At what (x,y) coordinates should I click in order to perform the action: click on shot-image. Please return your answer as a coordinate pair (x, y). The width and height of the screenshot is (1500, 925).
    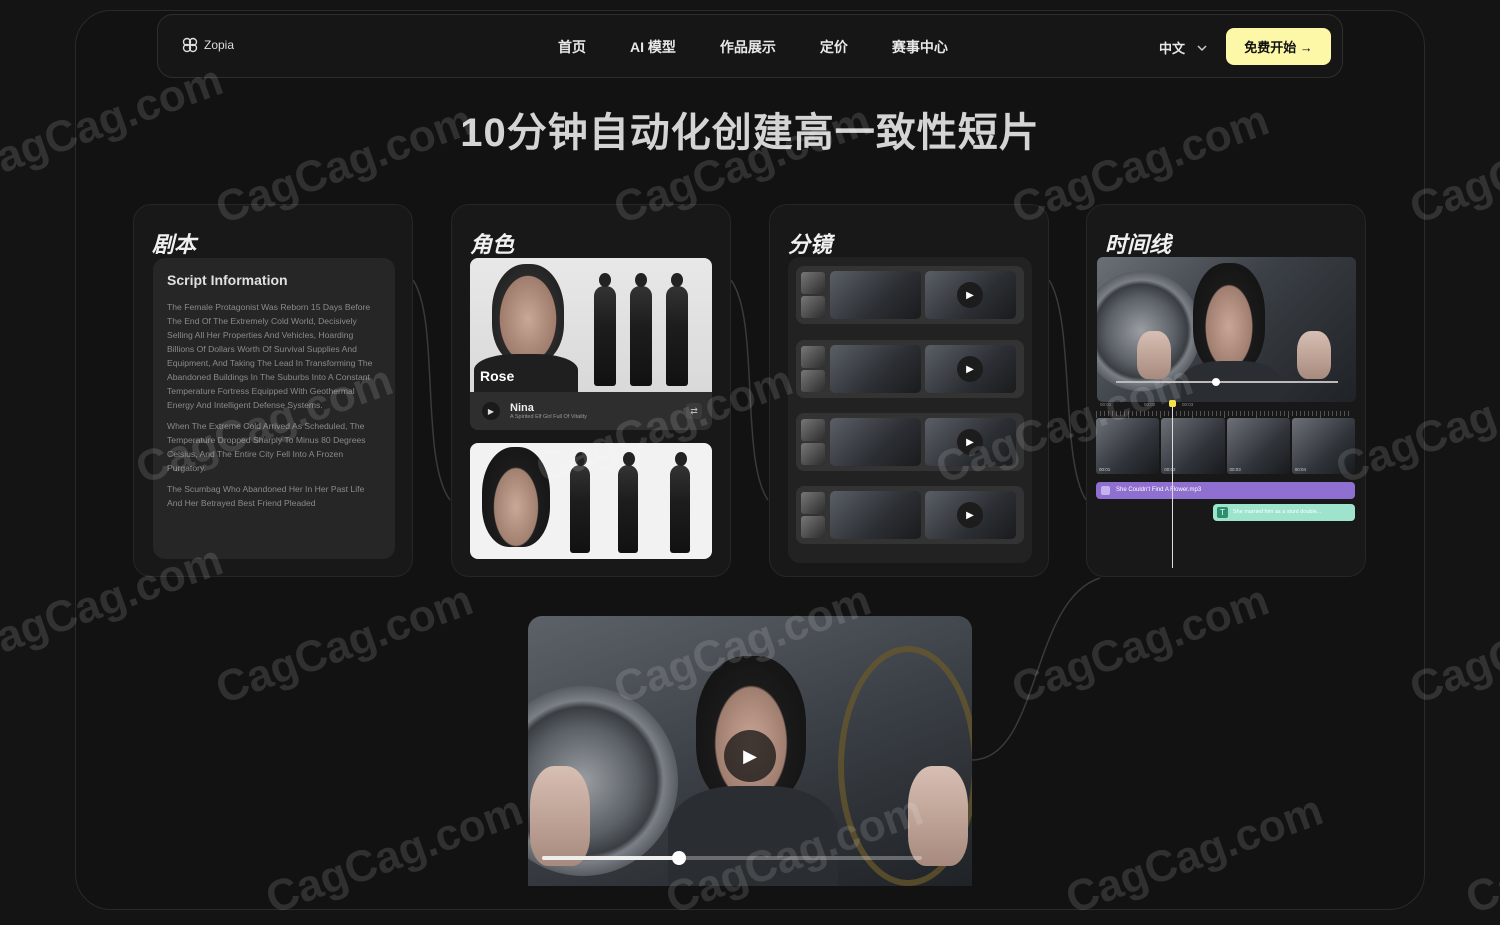
    Looking at the image, I should click on (875, 369).